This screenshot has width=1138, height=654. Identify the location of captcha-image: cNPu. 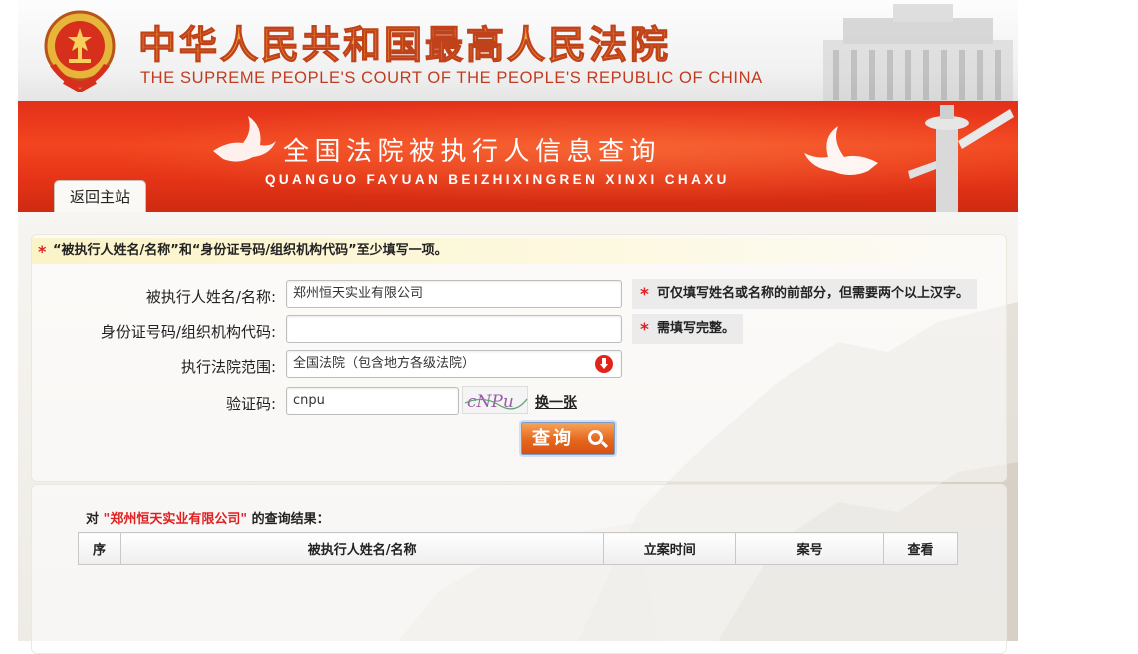
(495, 400).